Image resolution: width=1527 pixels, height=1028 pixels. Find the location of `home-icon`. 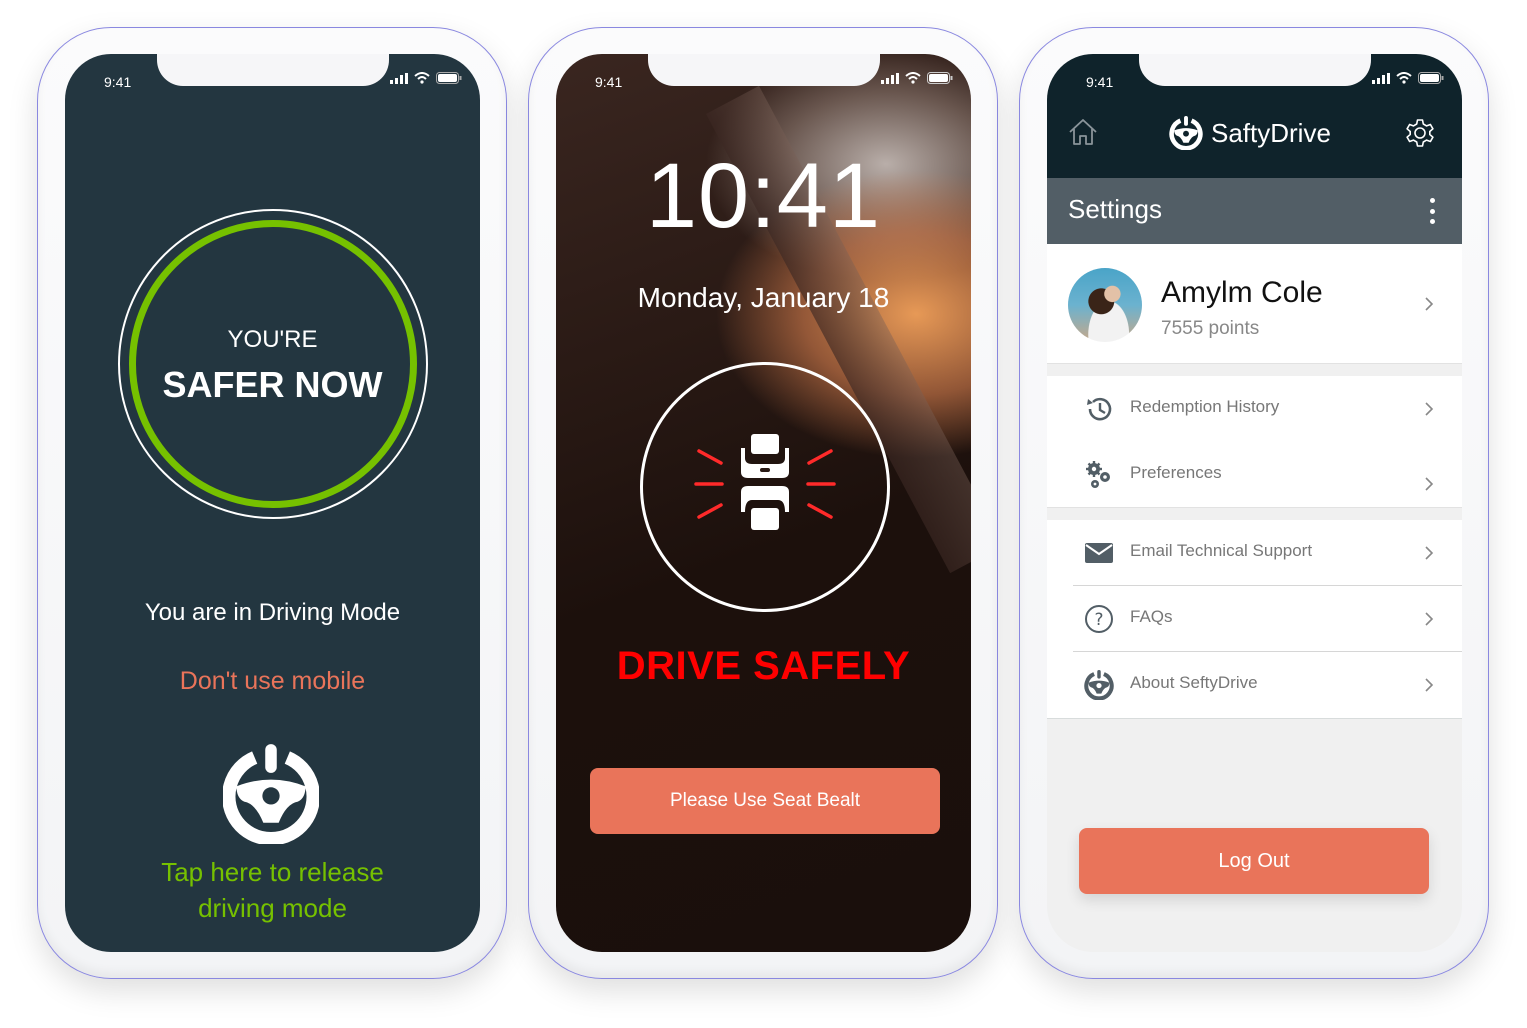

home-icon is located at coordinates (1083, 132).